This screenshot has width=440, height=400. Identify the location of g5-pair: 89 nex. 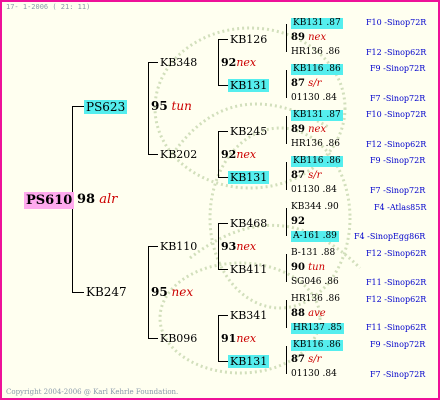
(308, 130).